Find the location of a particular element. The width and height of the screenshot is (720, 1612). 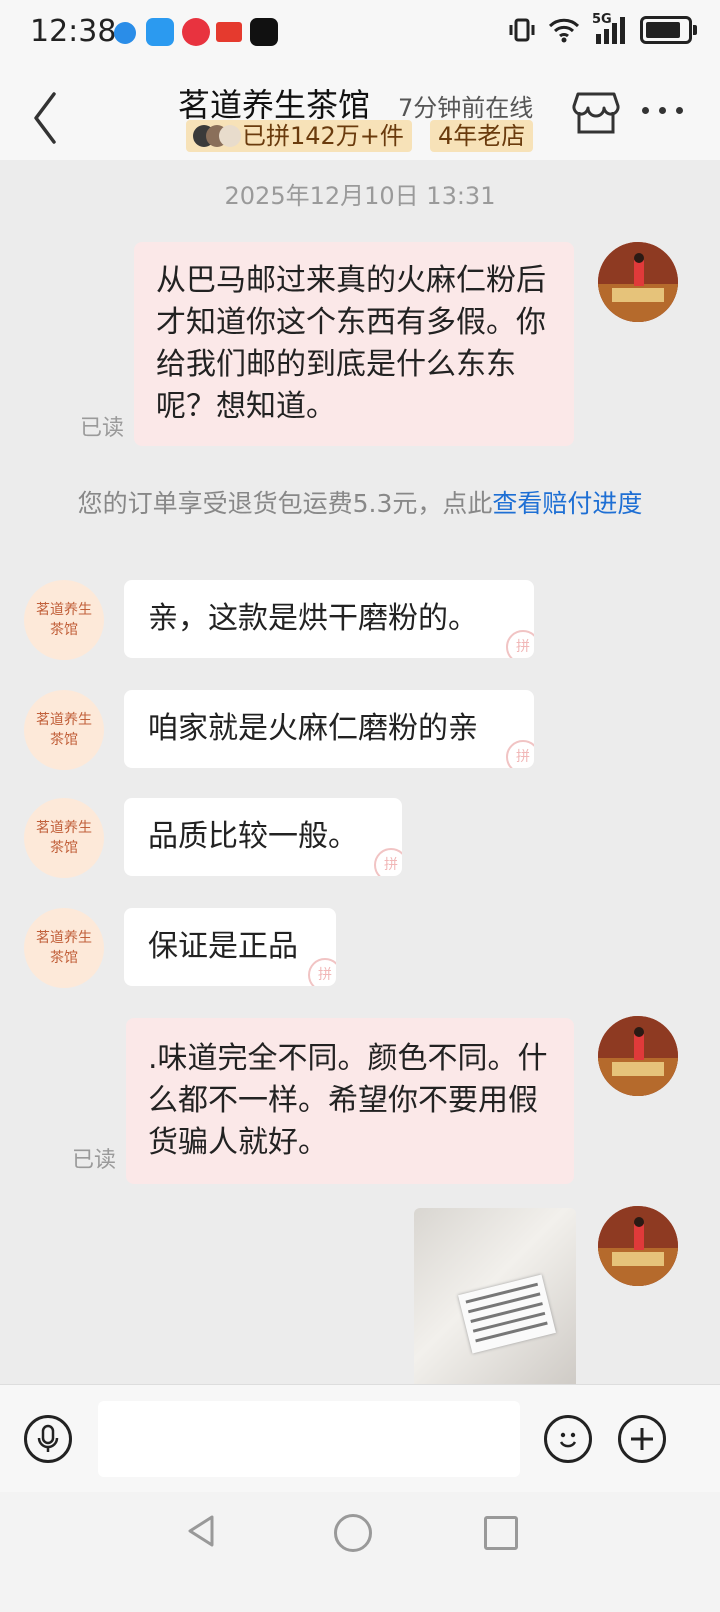

plus-icon is located at coordinates (642, 1439).